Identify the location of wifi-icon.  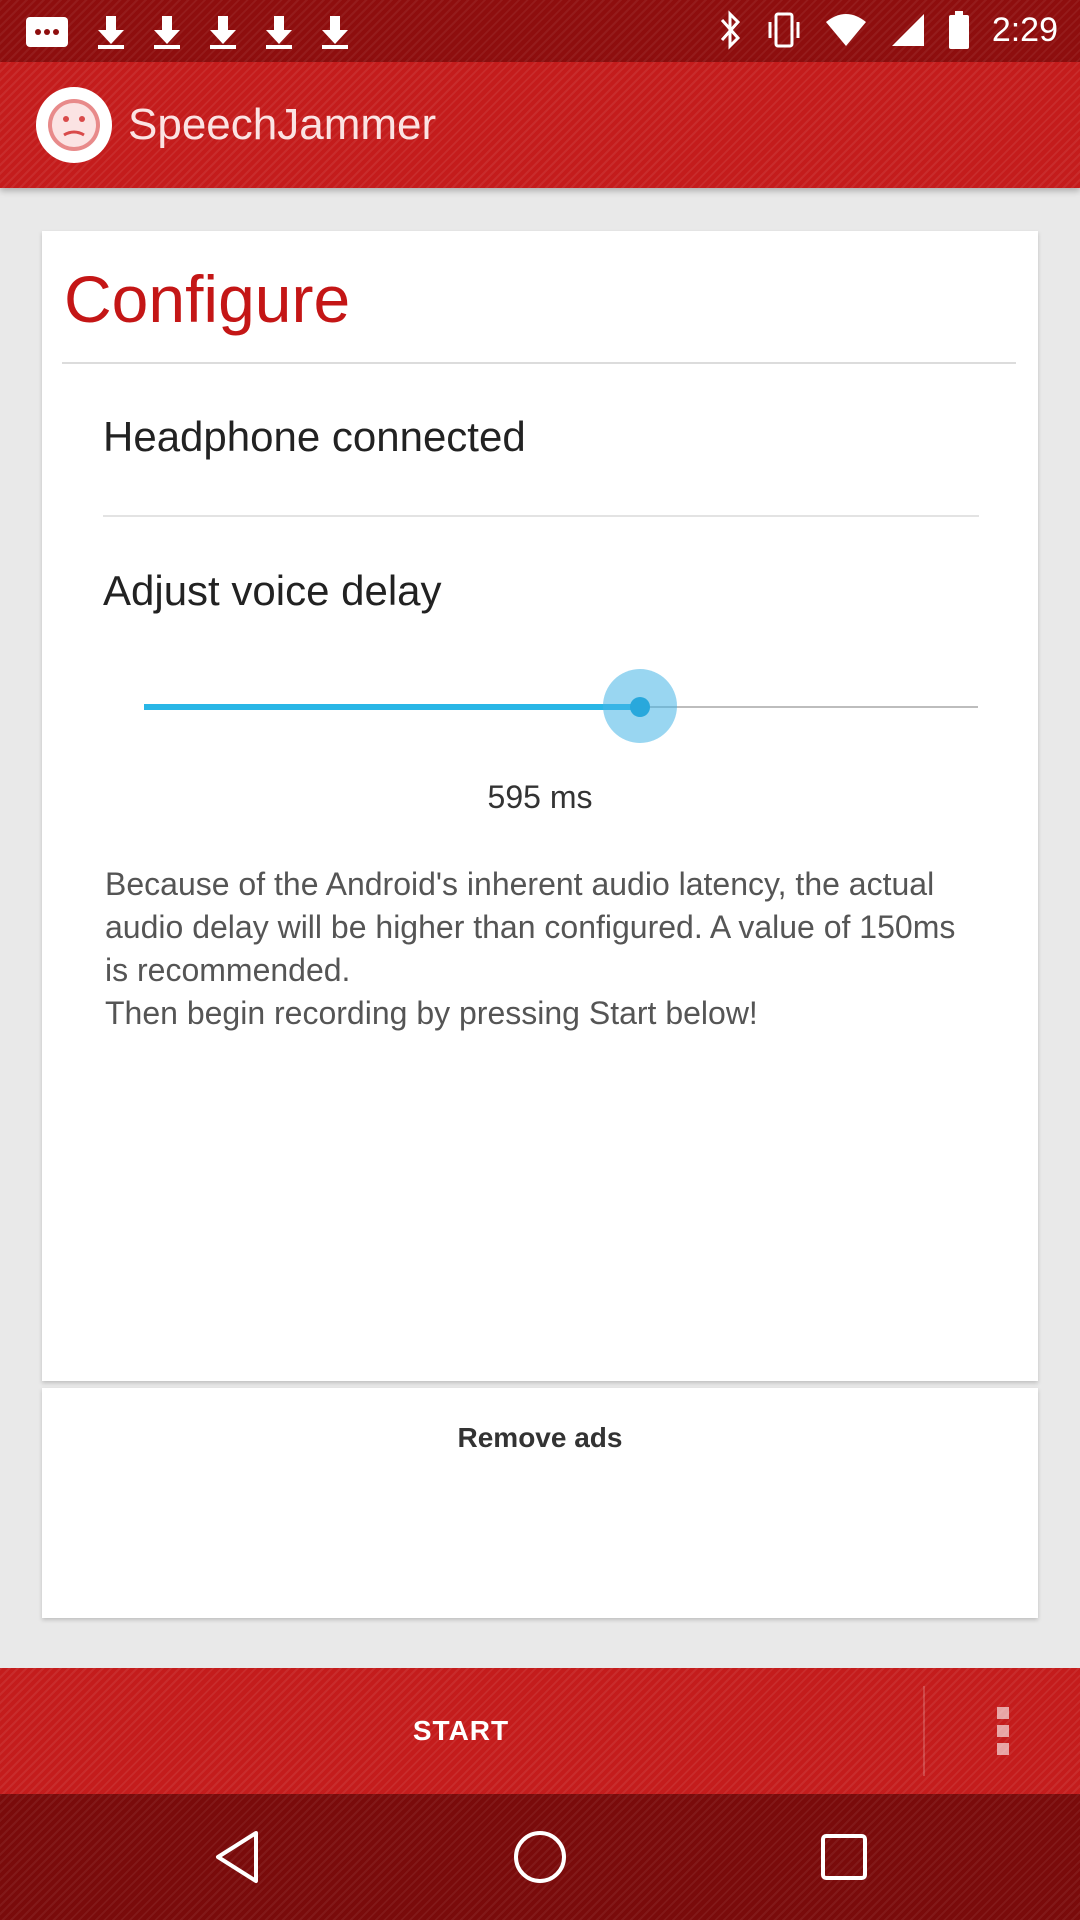
(845, 30).